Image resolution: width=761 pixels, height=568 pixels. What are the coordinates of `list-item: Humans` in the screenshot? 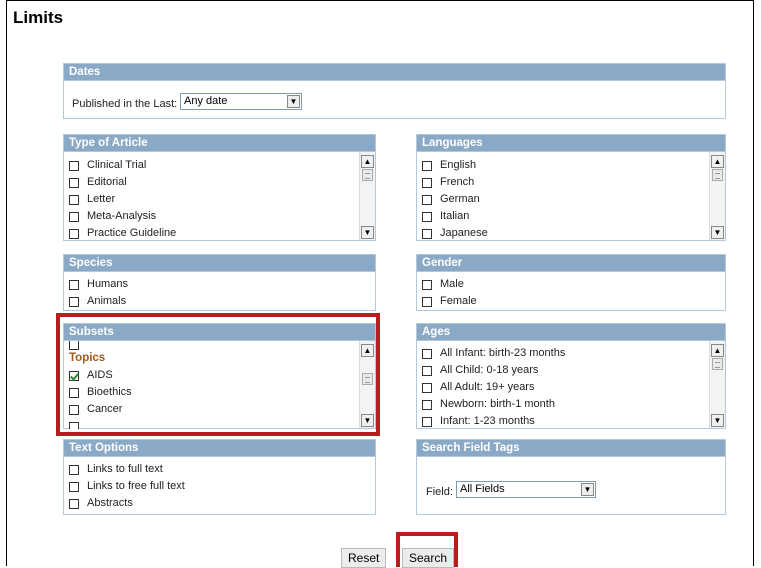 It's located at (219, 284).